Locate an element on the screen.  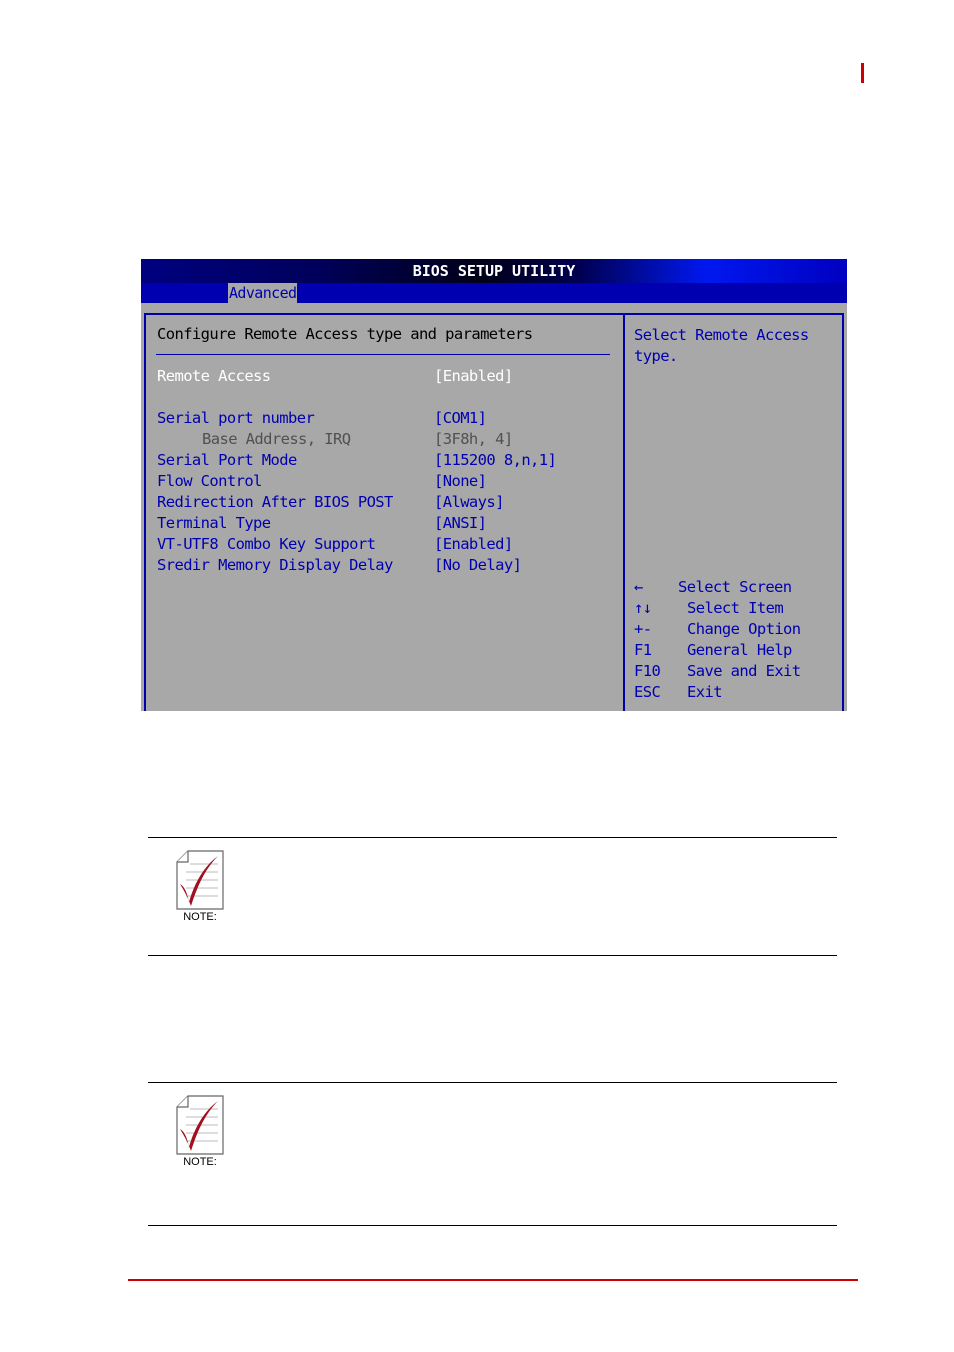
setting-sredir-memory-delay: Sredir Memory Display Delay [No Delay] is located at coordinates (339, 565).